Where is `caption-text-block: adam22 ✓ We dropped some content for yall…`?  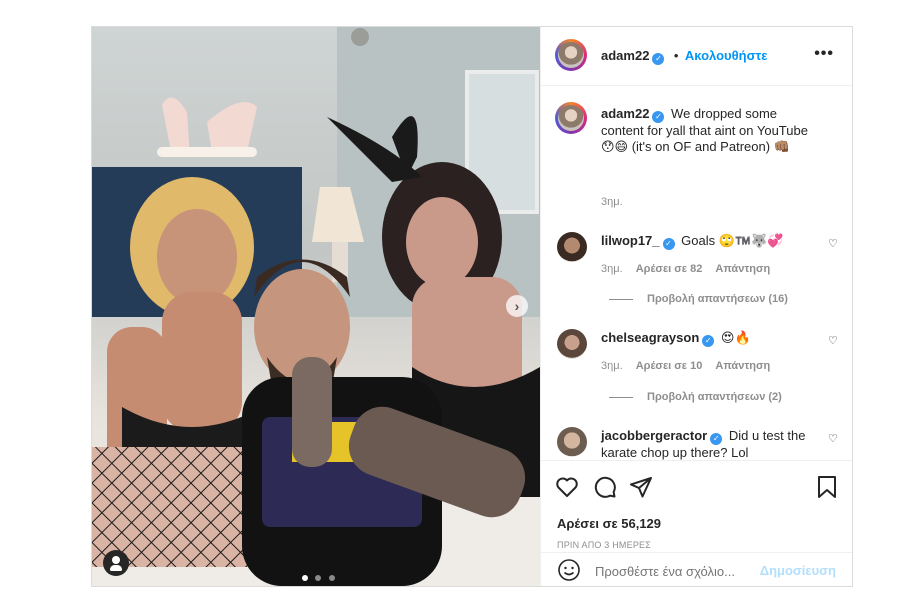
caption-text-block: adam22 ✓ We dropped some content for yall… is located at coordinates (706, 130).